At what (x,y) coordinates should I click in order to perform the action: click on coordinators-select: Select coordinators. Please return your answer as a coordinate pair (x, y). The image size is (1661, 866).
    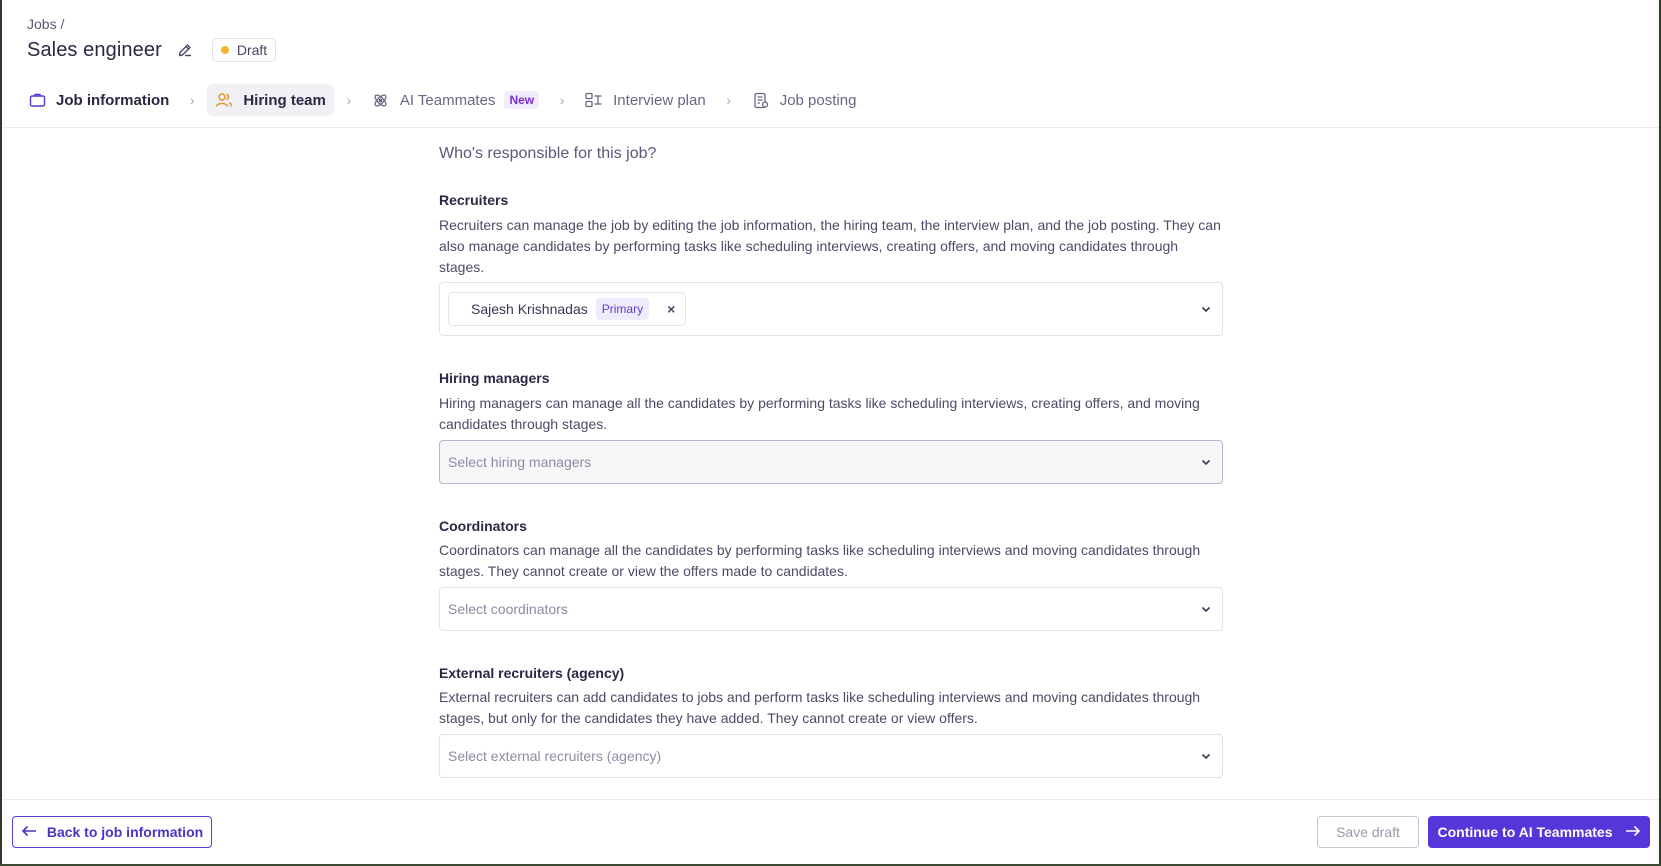
    Looking at the image, I should click on (831, 609).